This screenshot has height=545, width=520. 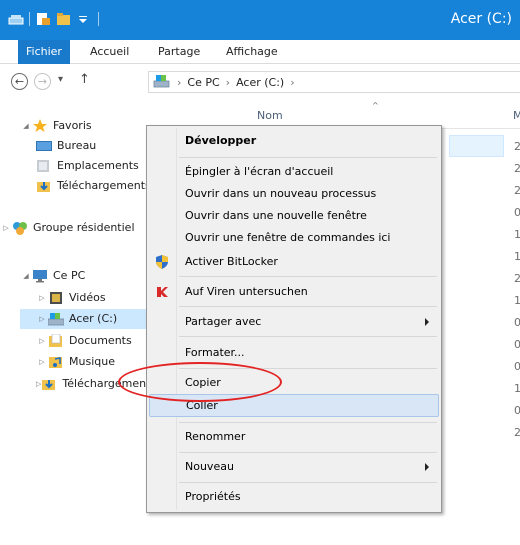 What do you see at coordinates (252, 52) in the screenshot?
I see `tab-affichage: Affichage` at bounding box center [252, 52].